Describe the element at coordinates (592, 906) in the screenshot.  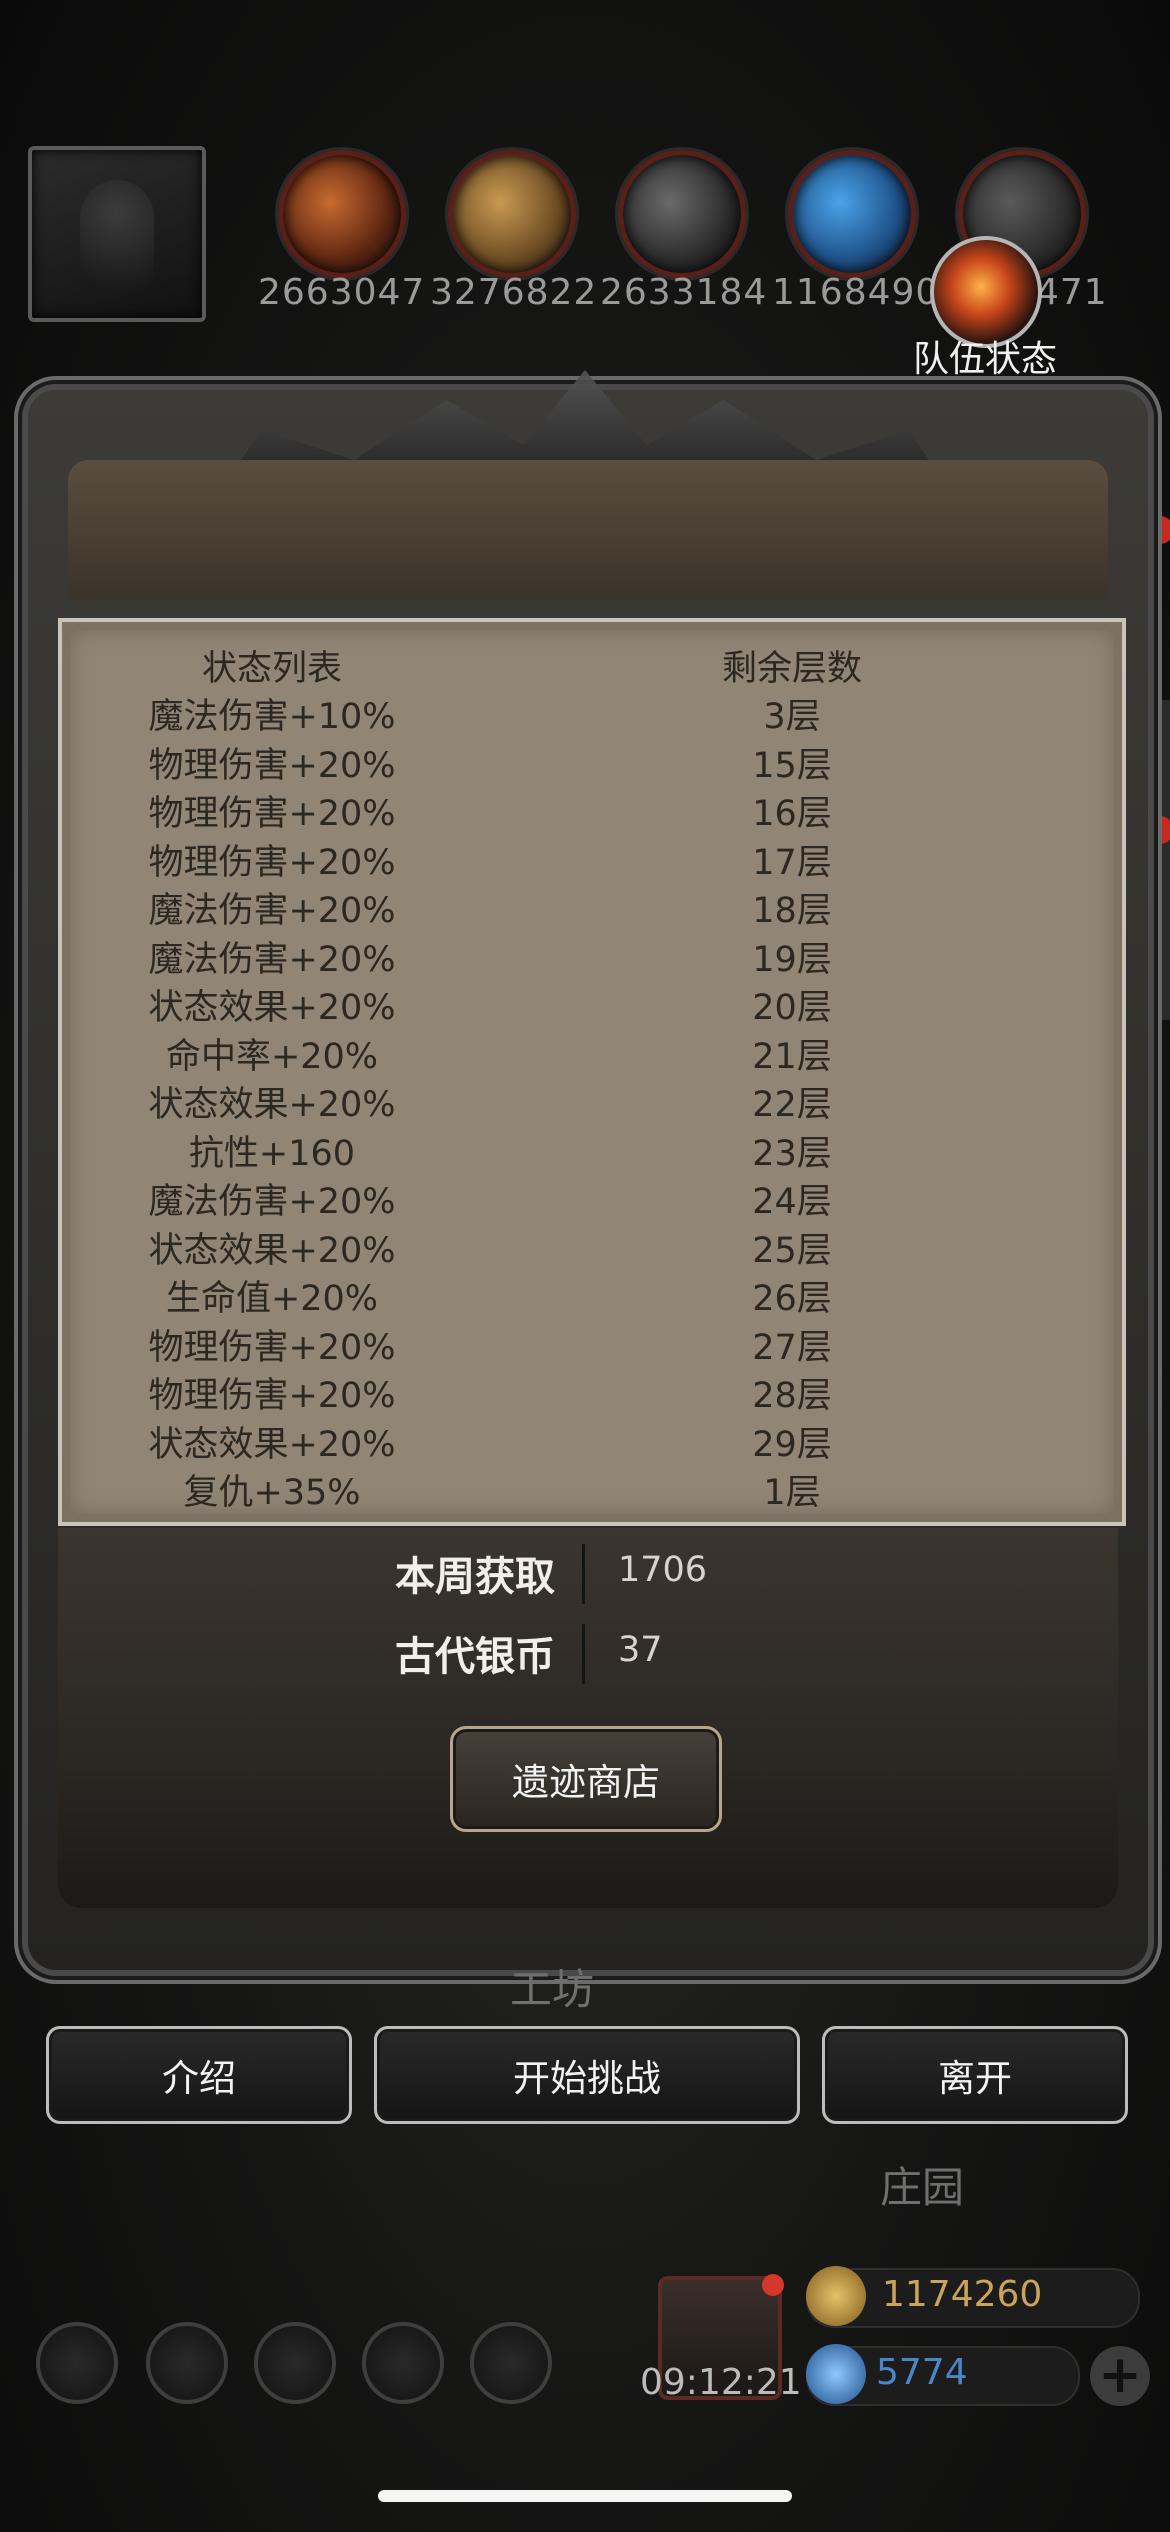
I see `status-row: 魔法伤害+20% 18层` at that location.